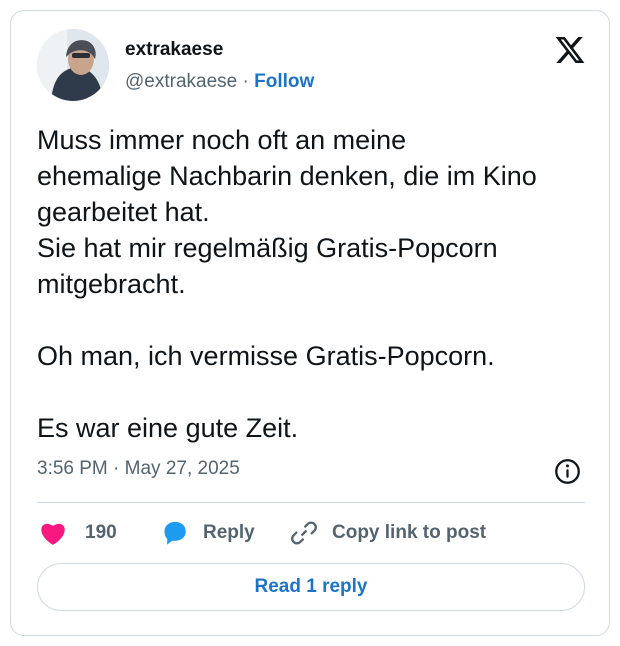 Image resolution: width=620 pixels, height=646 pixels. I want to click on author-handle-line: @extrakaese · Follow, so click(219, 82).